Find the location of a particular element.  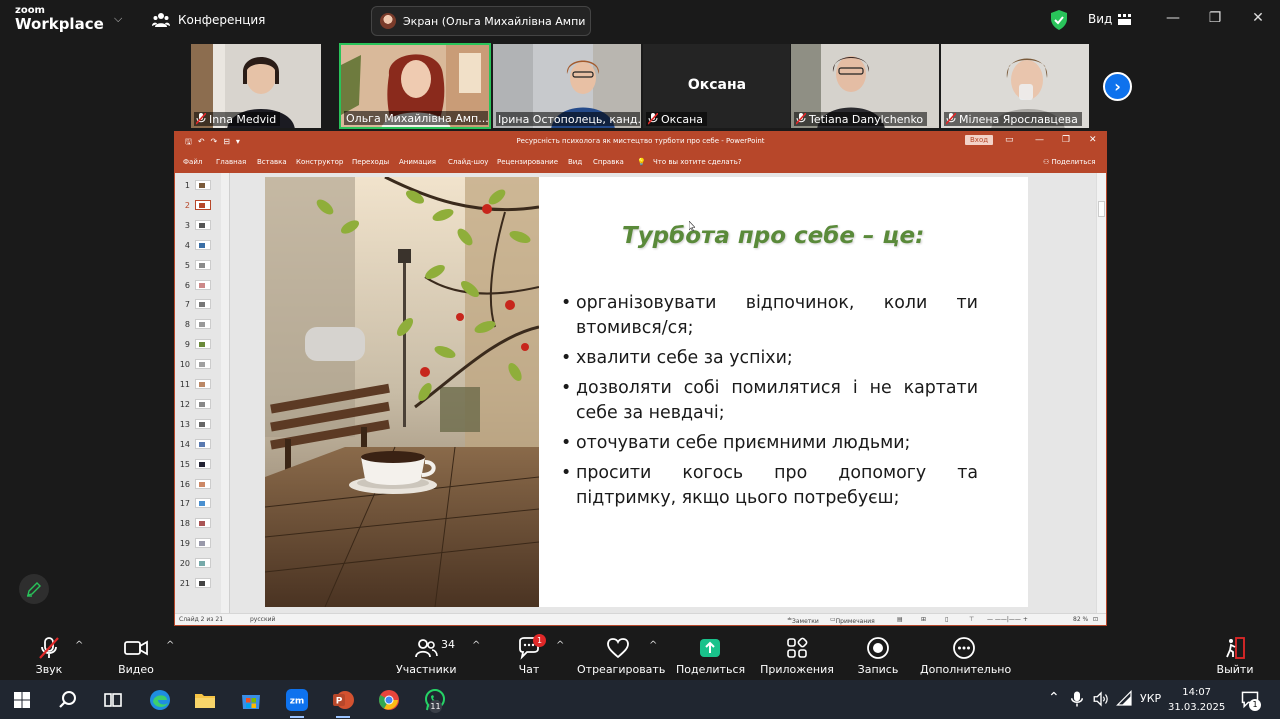

wifi-icon is located at coordinates (1125, 699).